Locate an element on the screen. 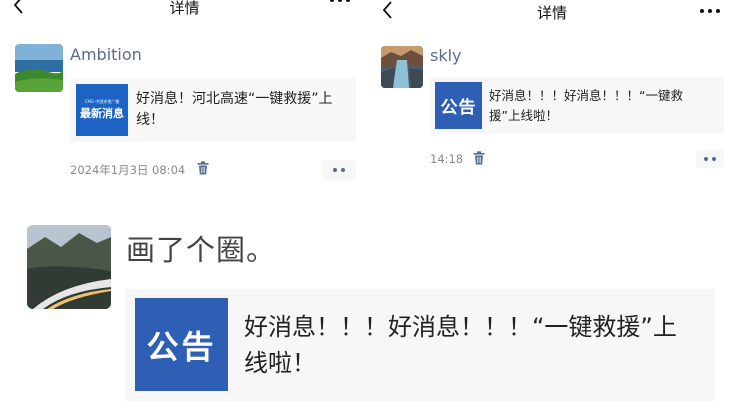  post-timestamp: 2024年1月3日 08:04 is located at coordinates (128, 170).